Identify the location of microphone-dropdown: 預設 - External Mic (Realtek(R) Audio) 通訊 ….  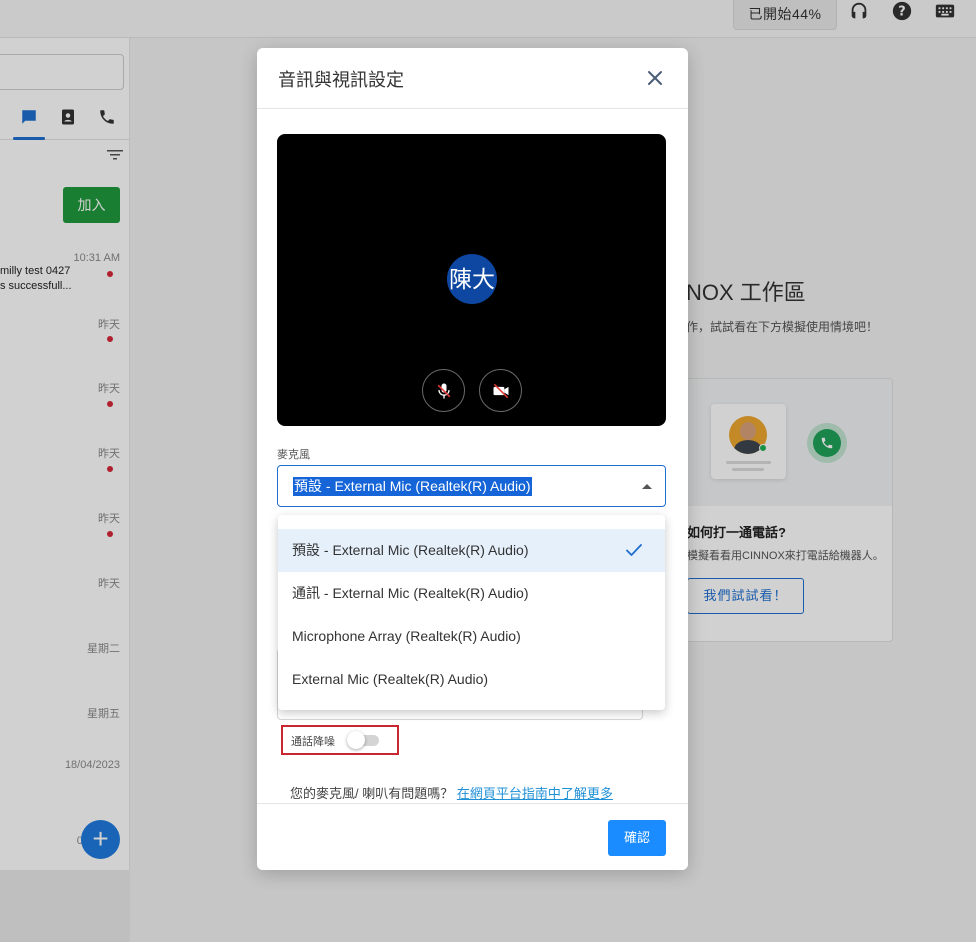
(471, 612).